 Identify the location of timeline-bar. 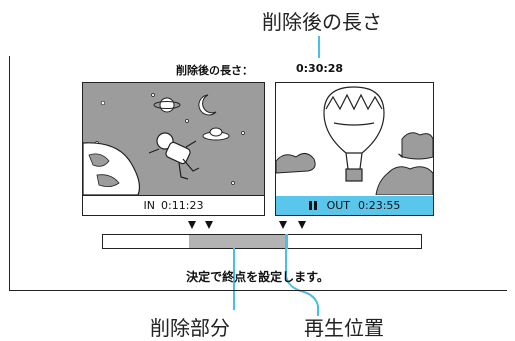
(262, 241).